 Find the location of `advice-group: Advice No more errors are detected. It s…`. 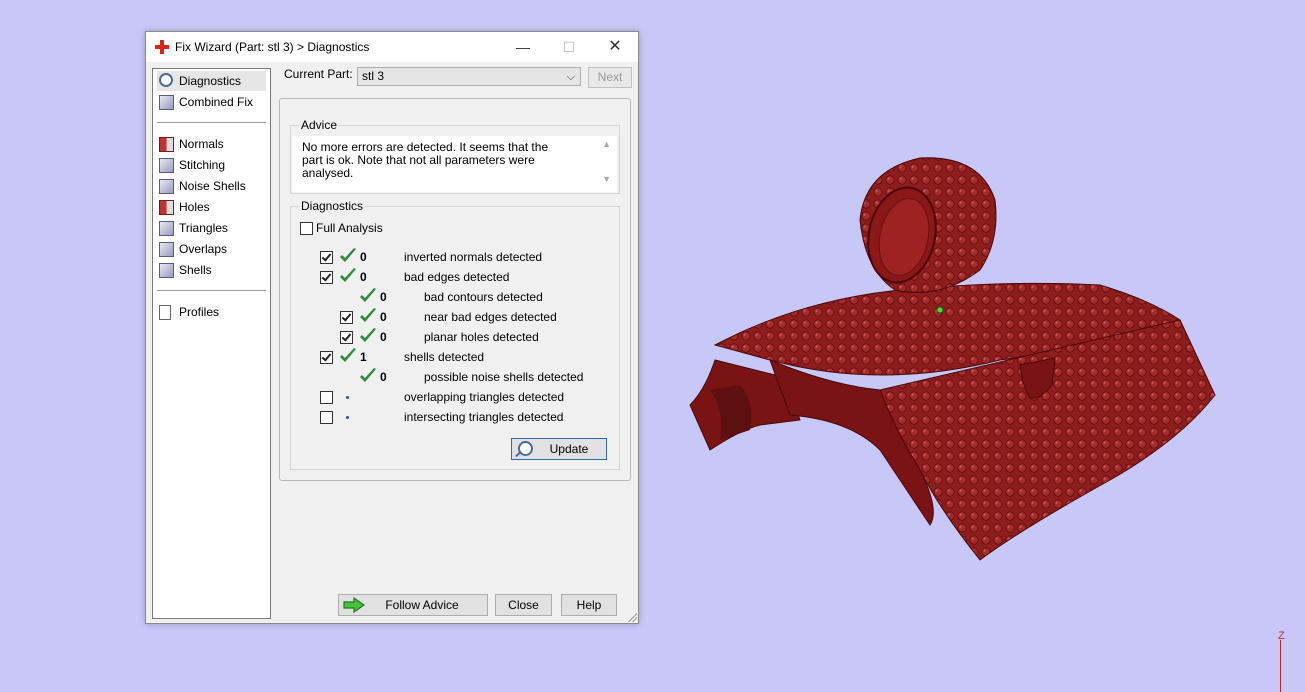

advice-group: Advice No more errors are detected. It s… is located at coordinates (455, 156).